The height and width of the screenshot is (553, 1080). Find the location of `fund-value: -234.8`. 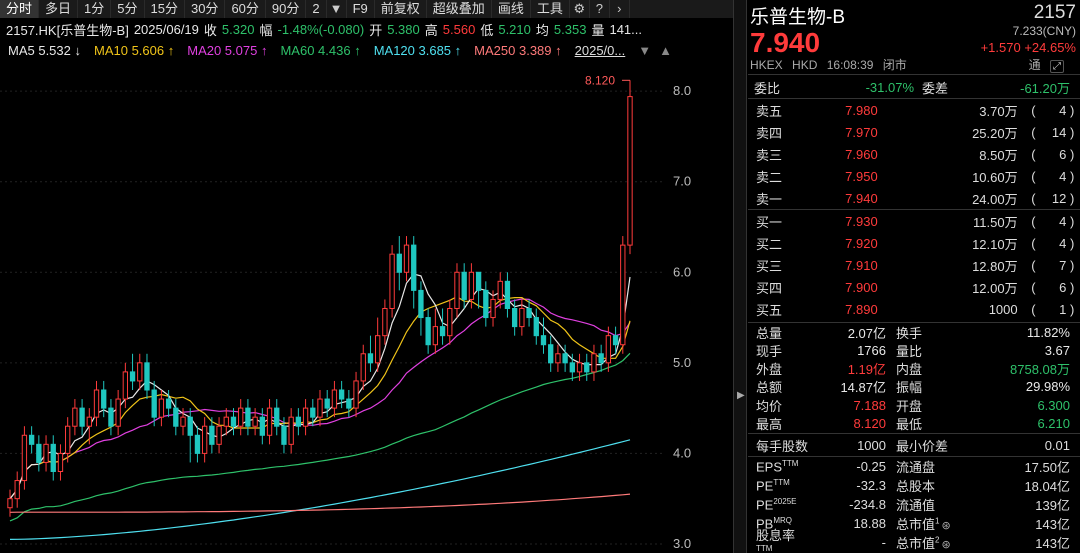

fund-value: -234.8 is located at coordinates (867, 504).